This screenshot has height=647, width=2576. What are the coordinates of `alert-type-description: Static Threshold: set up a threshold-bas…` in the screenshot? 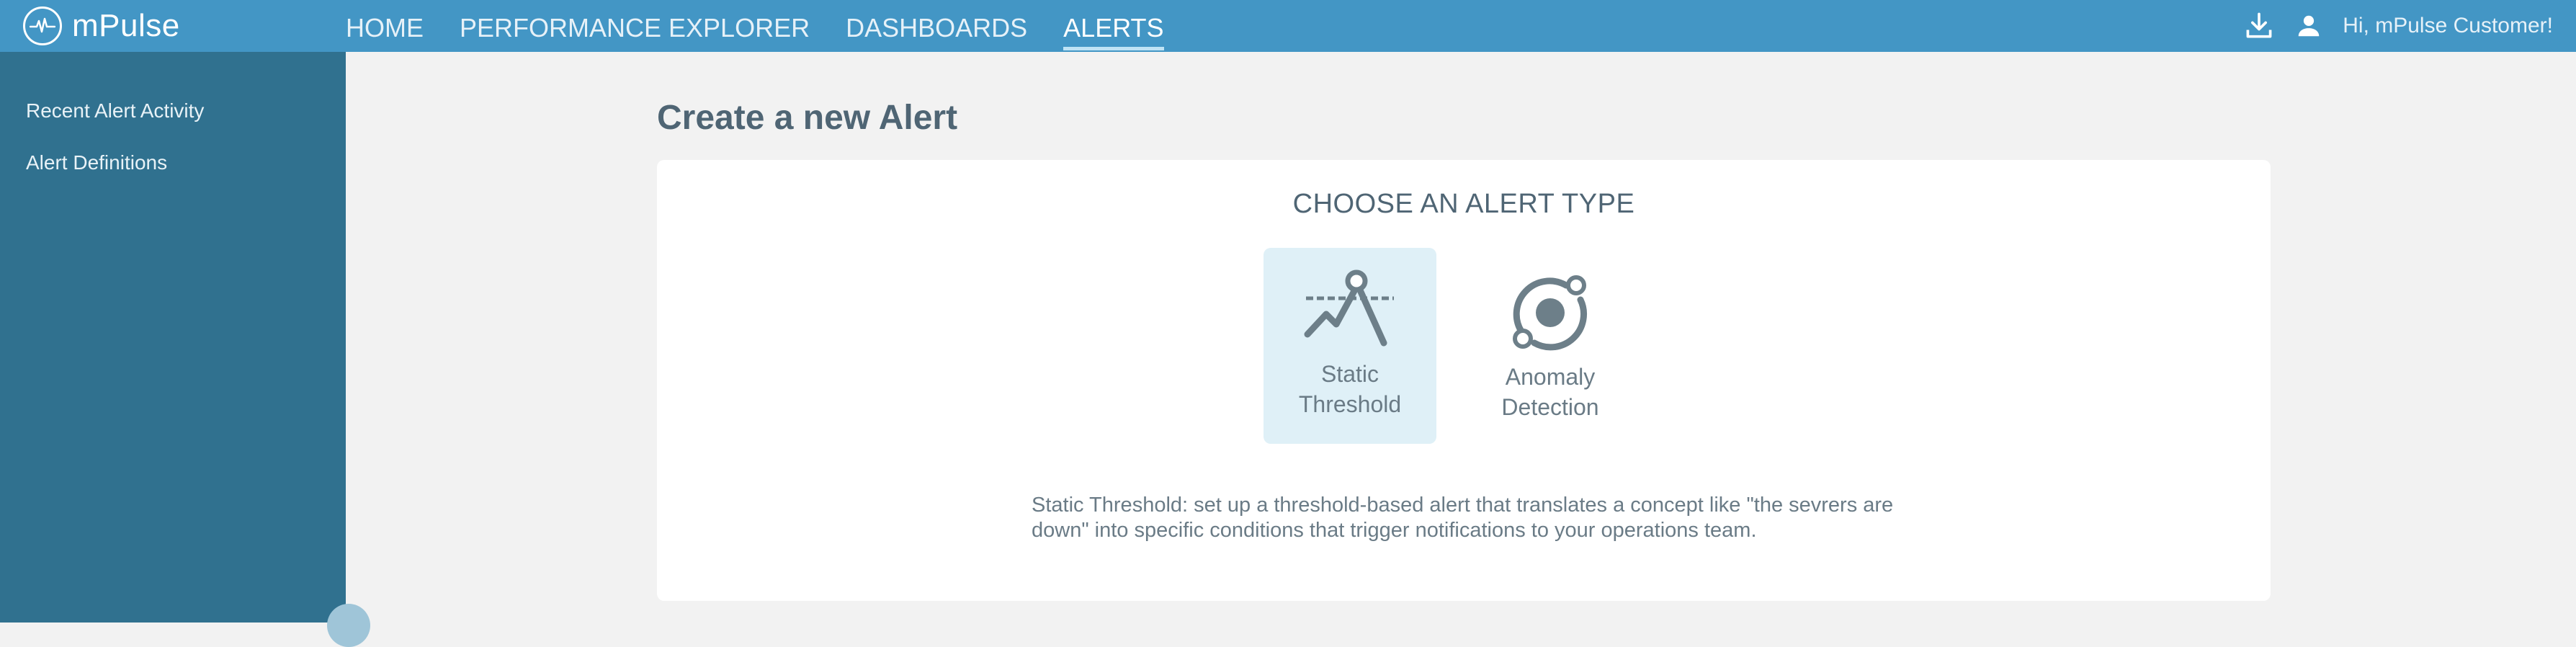 It's located at (1463, 518).